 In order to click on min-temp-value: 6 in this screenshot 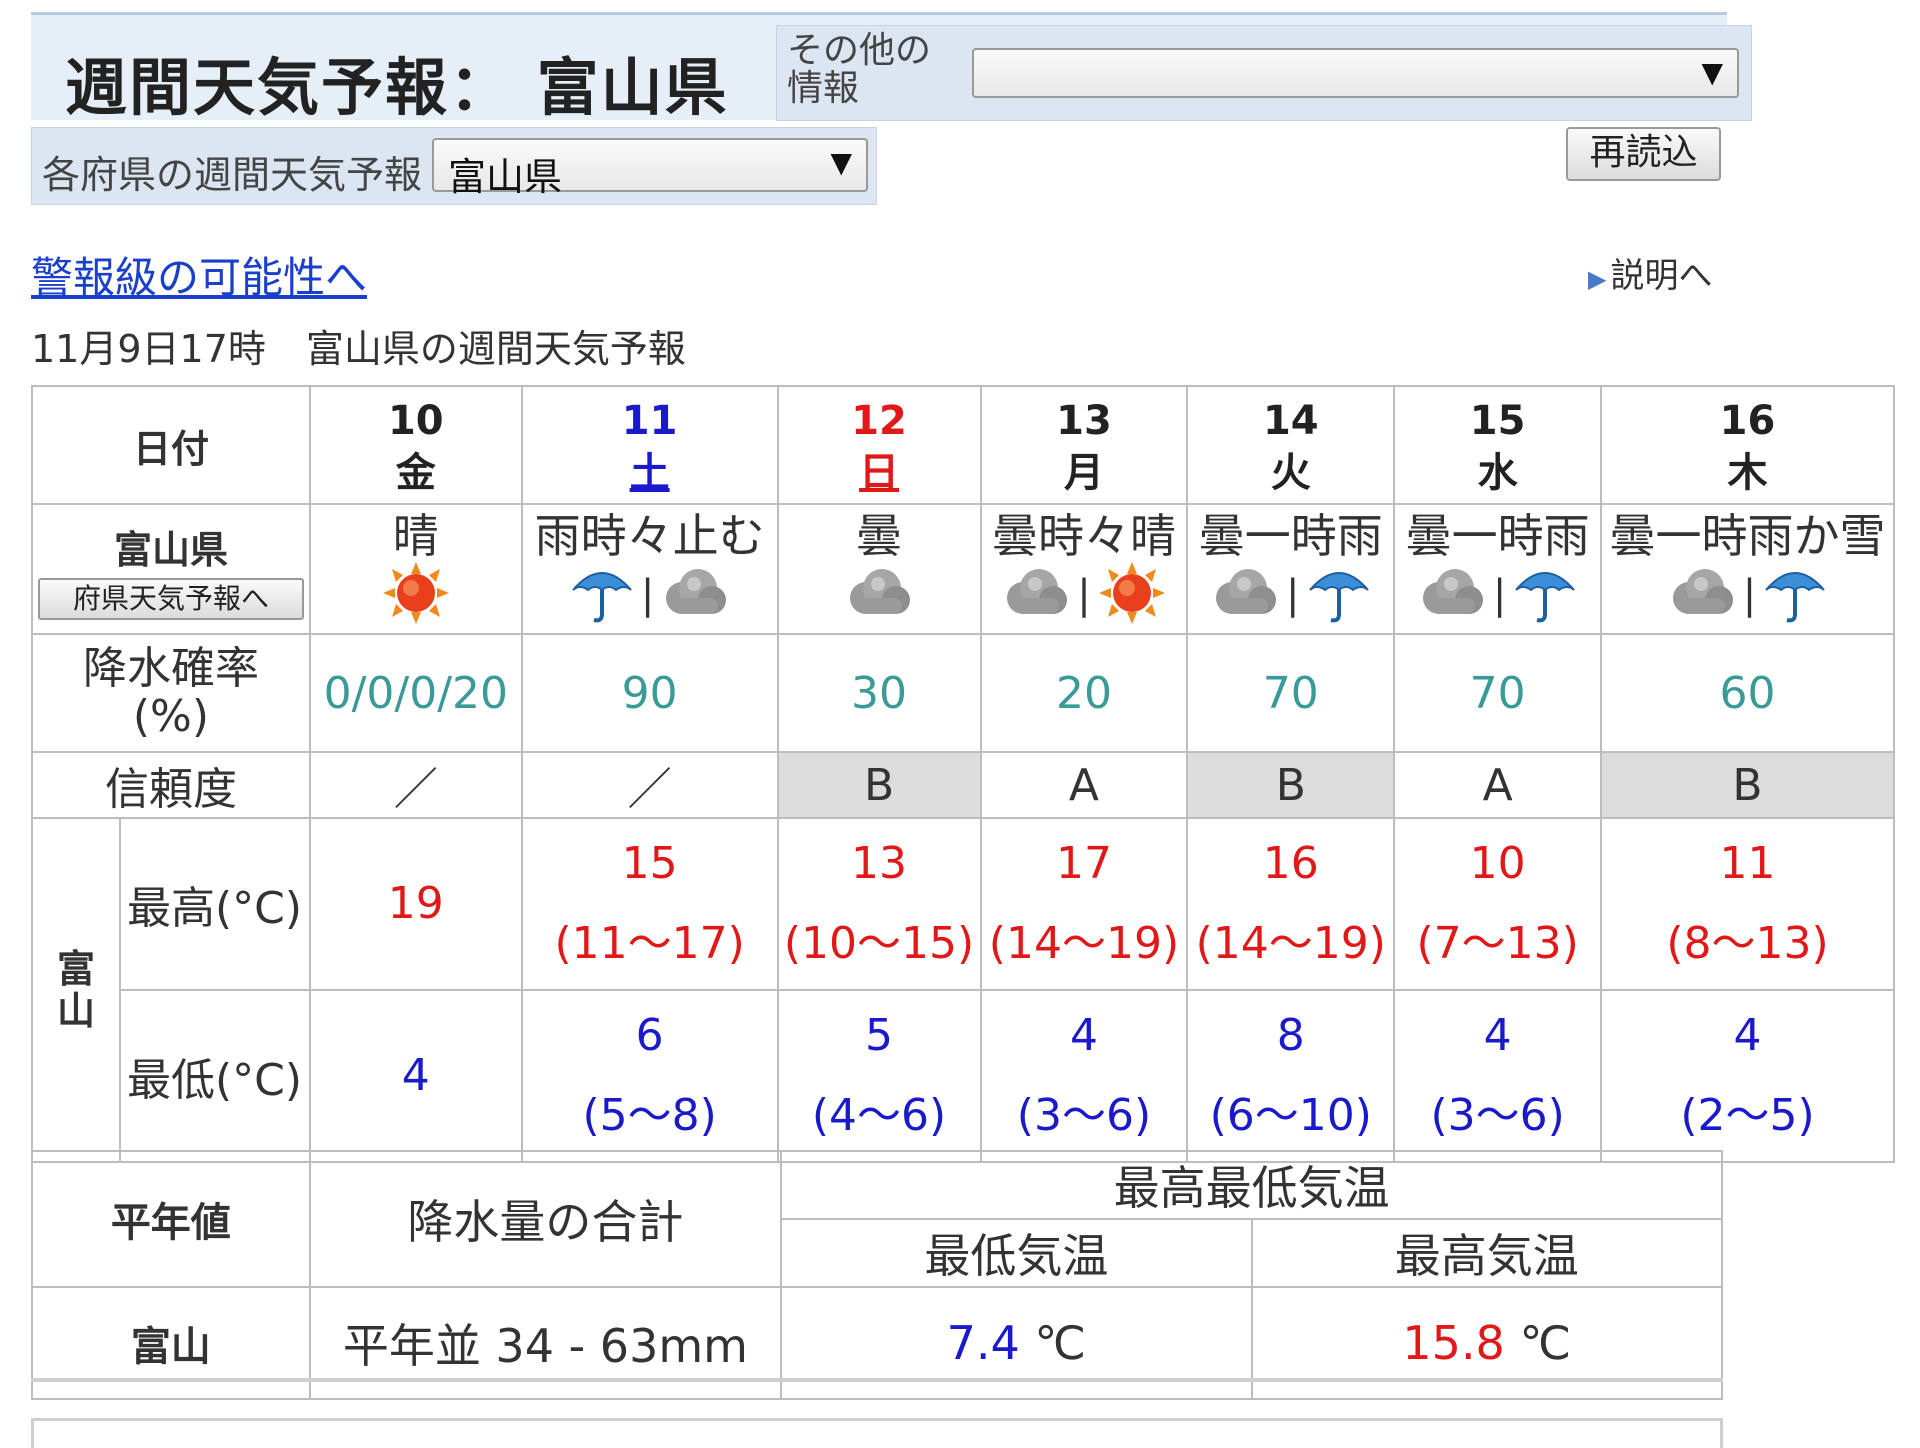, I will do `click(649, 1035)`.